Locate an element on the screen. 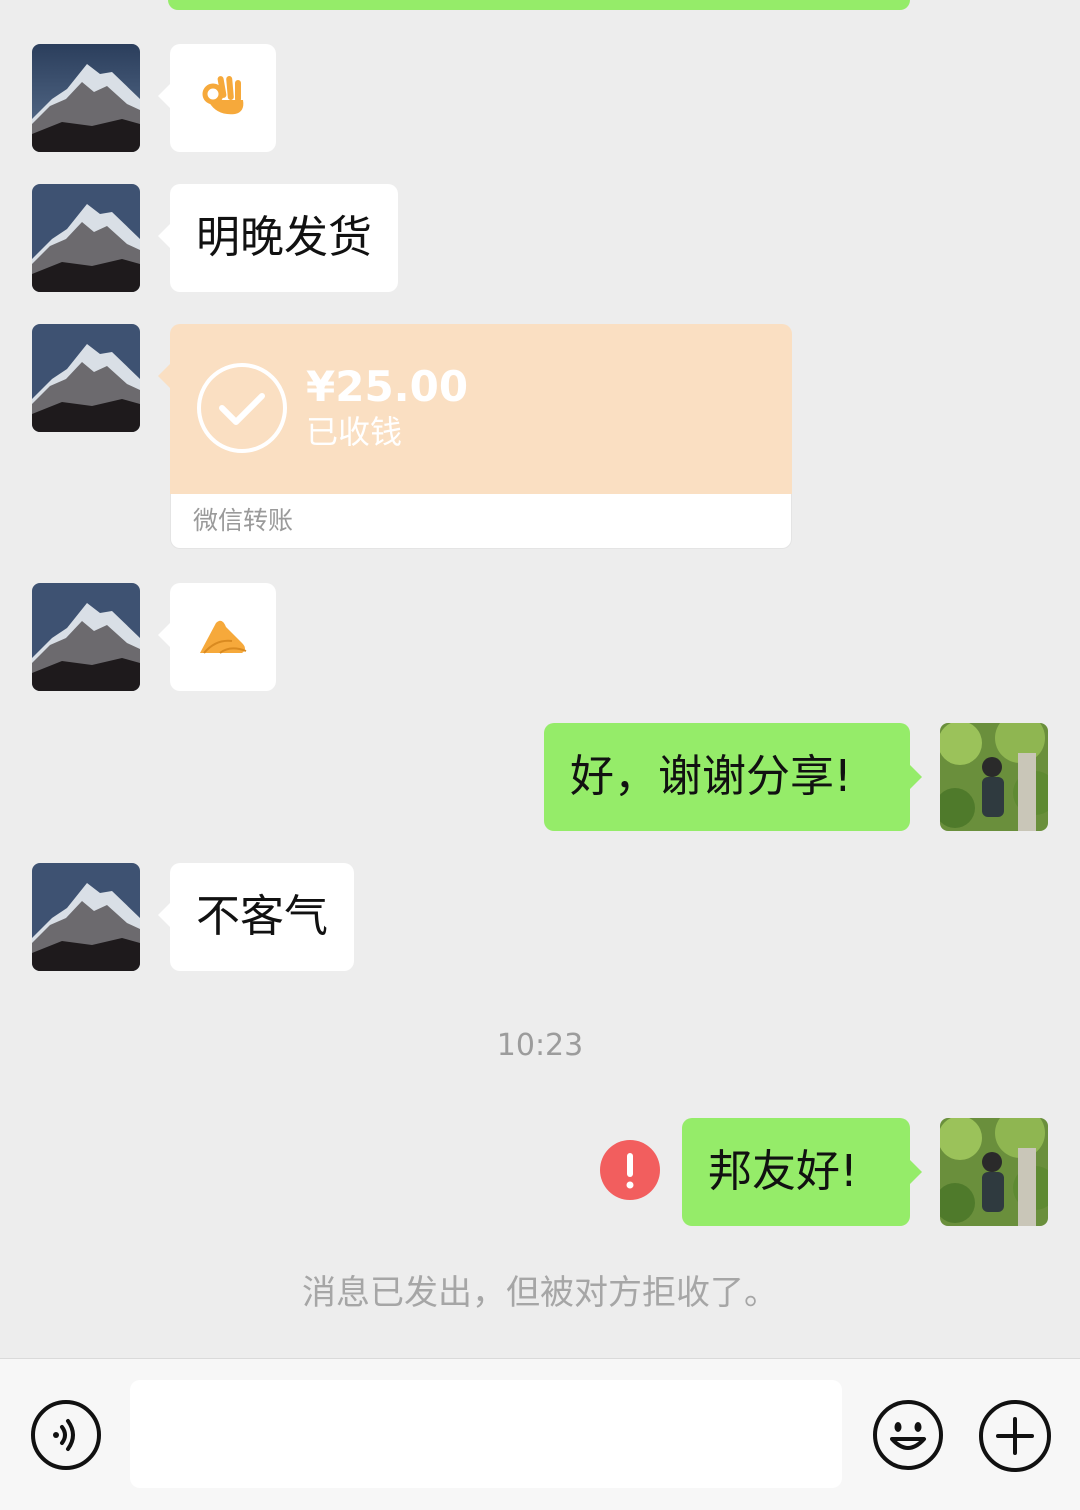 This screenshot has height=1510, width=1080. transfer-status: 已收钱 is located at coordinates (354, 432).